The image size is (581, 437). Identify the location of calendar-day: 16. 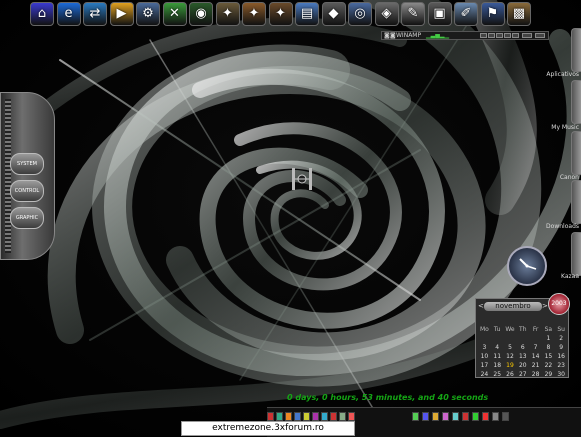
(561, 356).